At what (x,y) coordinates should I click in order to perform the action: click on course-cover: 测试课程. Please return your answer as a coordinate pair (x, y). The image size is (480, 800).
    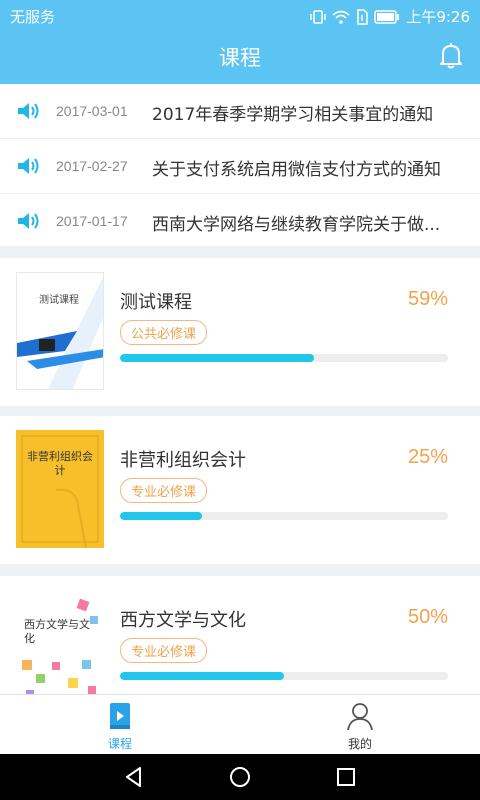
    Looking at the image, I should click on (60, 331).